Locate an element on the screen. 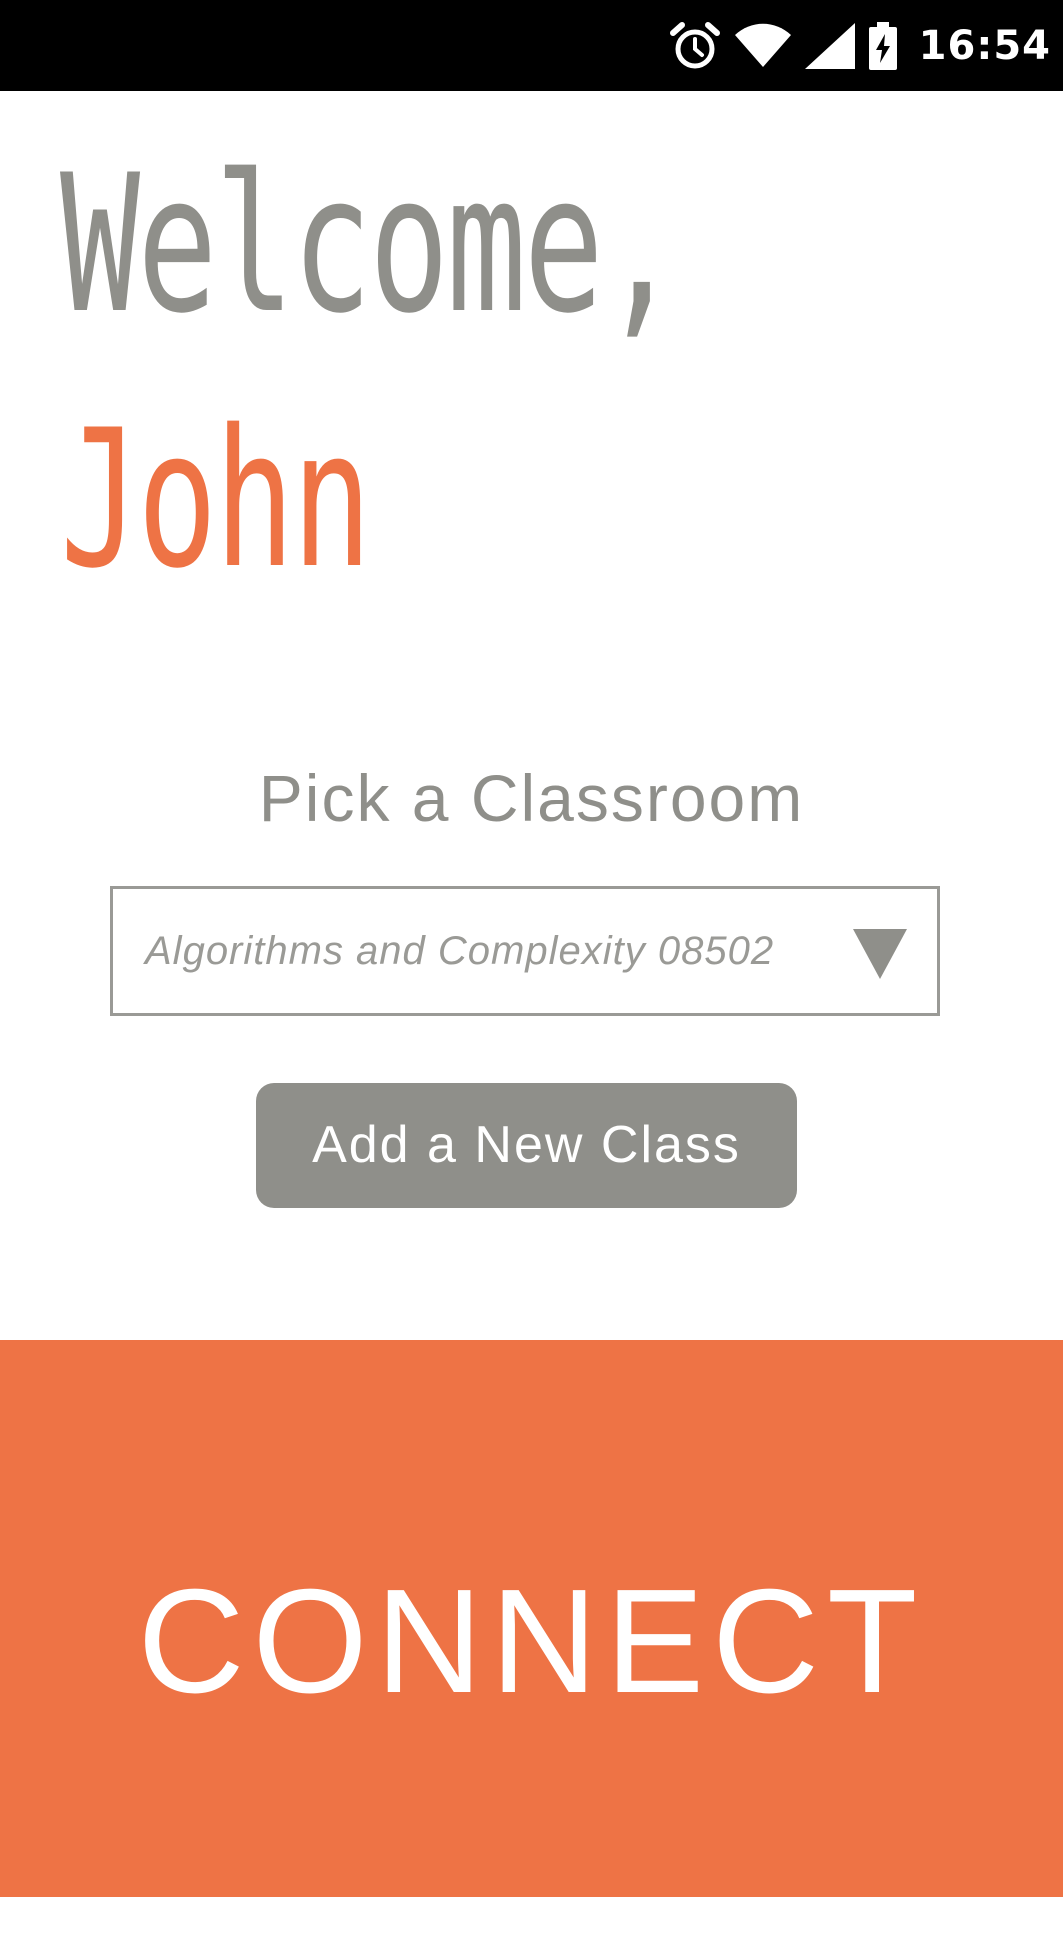 Image resolution: width=1063 pixels, height=1944 pixels. battery-charging-icon is located at coordinates (882, 45).